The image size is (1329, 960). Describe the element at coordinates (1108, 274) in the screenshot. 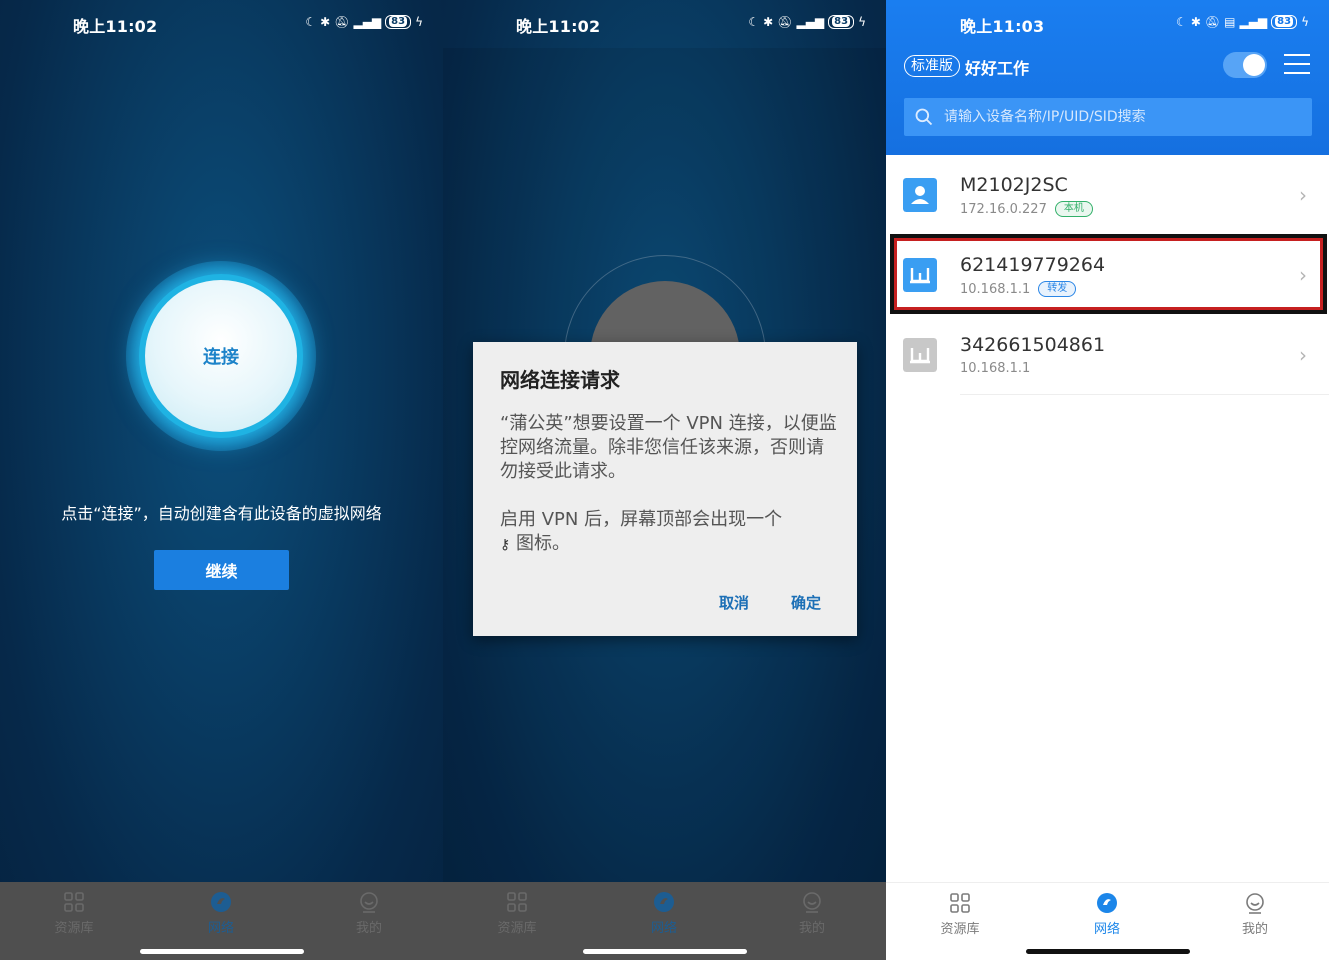

I see `highlight-annotation` at that location.